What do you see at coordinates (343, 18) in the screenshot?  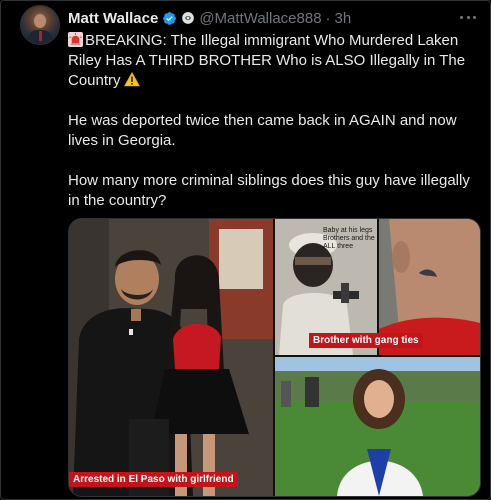 I see `tweet-timestamp: 3h` at bounding box center [343, 18].